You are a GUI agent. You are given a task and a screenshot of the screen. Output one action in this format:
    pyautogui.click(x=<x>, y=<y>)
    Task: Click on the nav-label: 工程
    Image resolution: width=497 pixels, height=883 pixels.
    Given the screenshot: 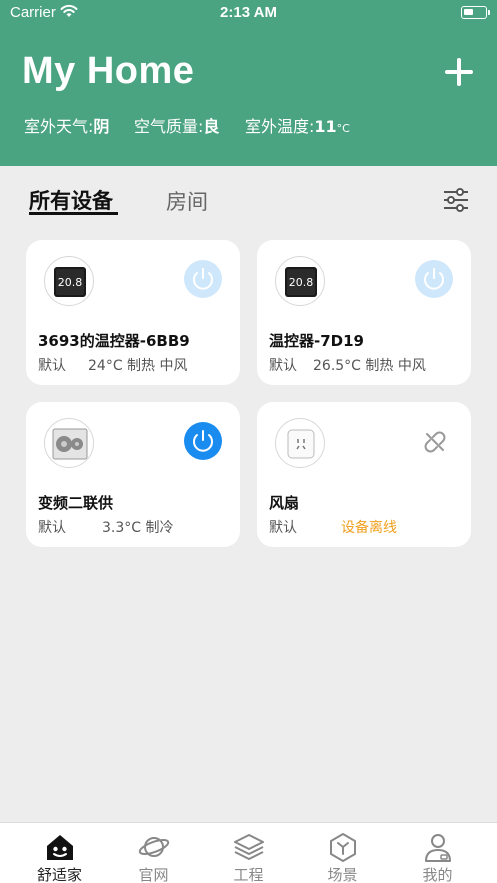 What is the action you would take?
    pyautogui.click(x=248, y=874)
    